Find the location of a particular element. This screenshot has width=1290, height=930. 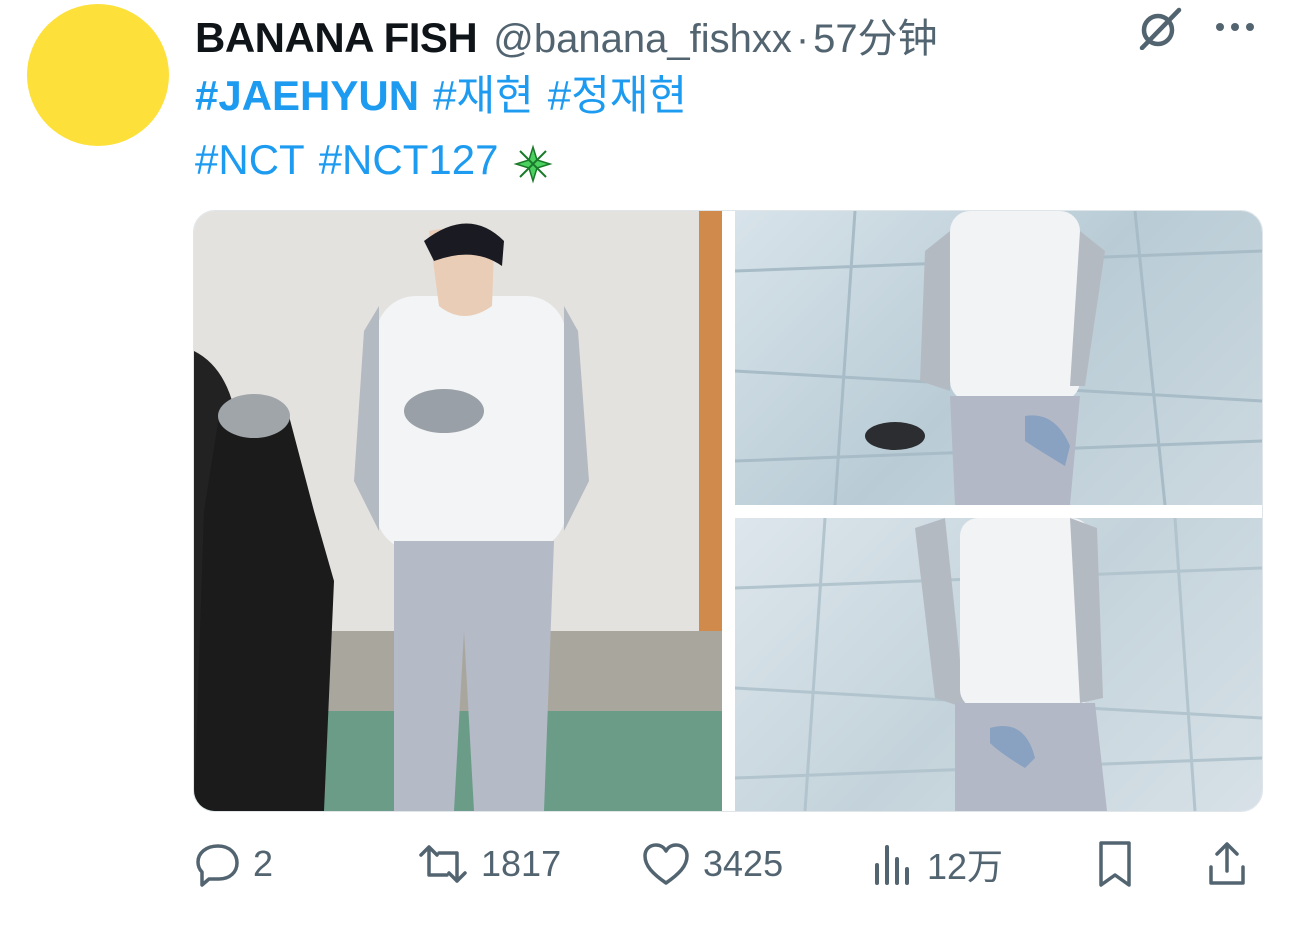

hashtag-nct: #NCT is located at coordinates (250, 160).